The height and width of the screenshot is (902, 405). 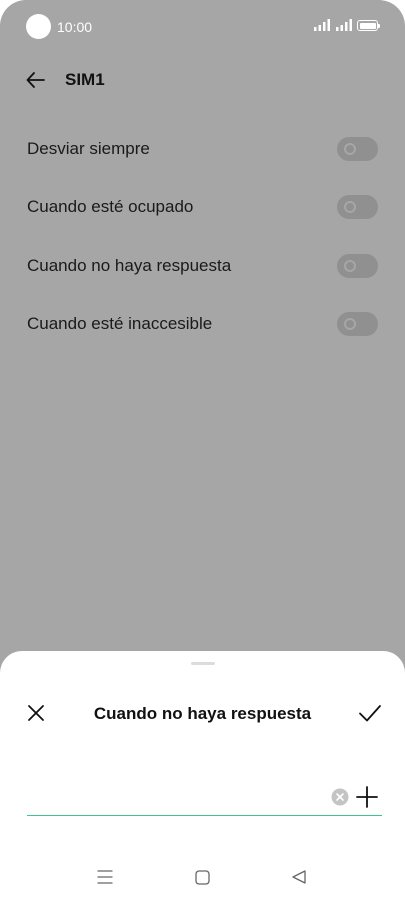 What do you see at coordinates (299, 877) in the screenshot?
I see `triangle-back-icon` at bounding box center [299, 877].